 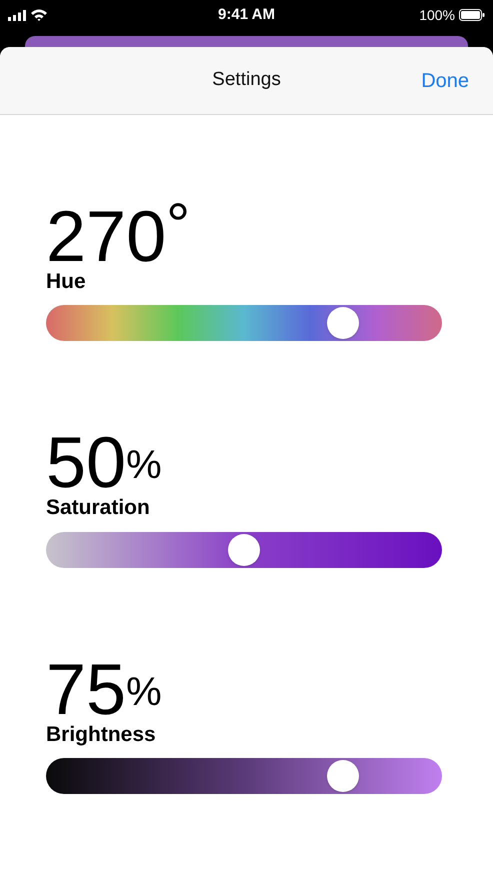 I want to click on wifi-icon, so click(x=39, y=15).